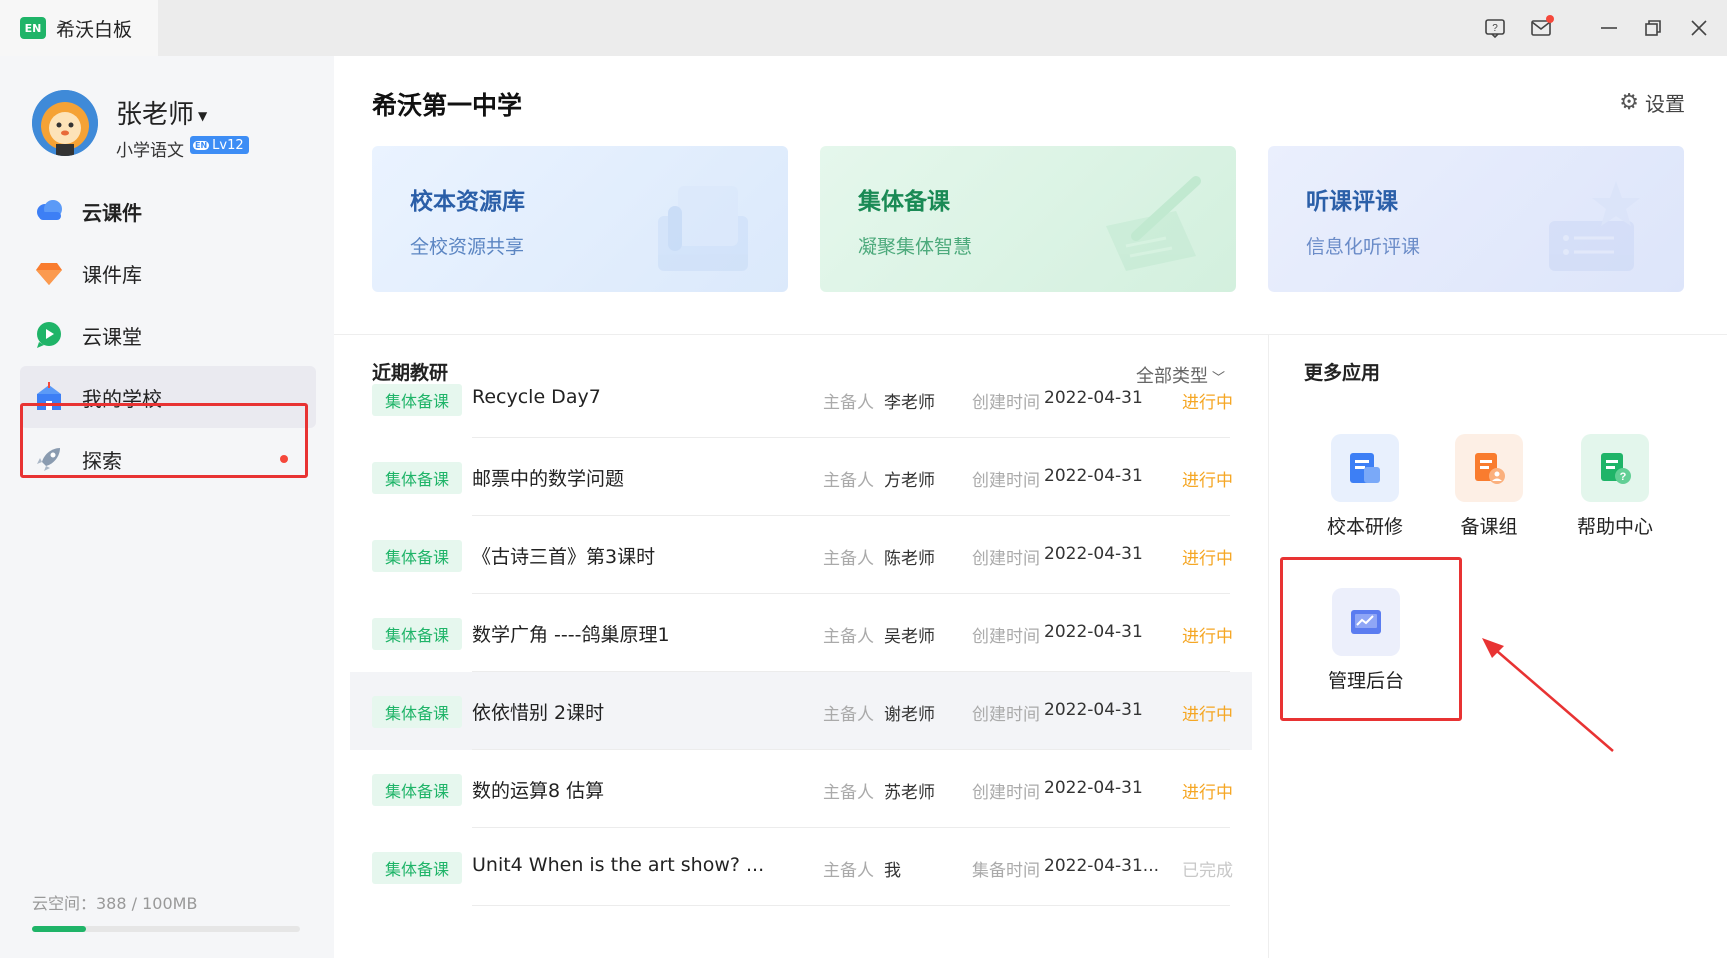  Describe the element at coordinates (1550, 19) in the screenshot. I see `mail-unread-dot` at that location.